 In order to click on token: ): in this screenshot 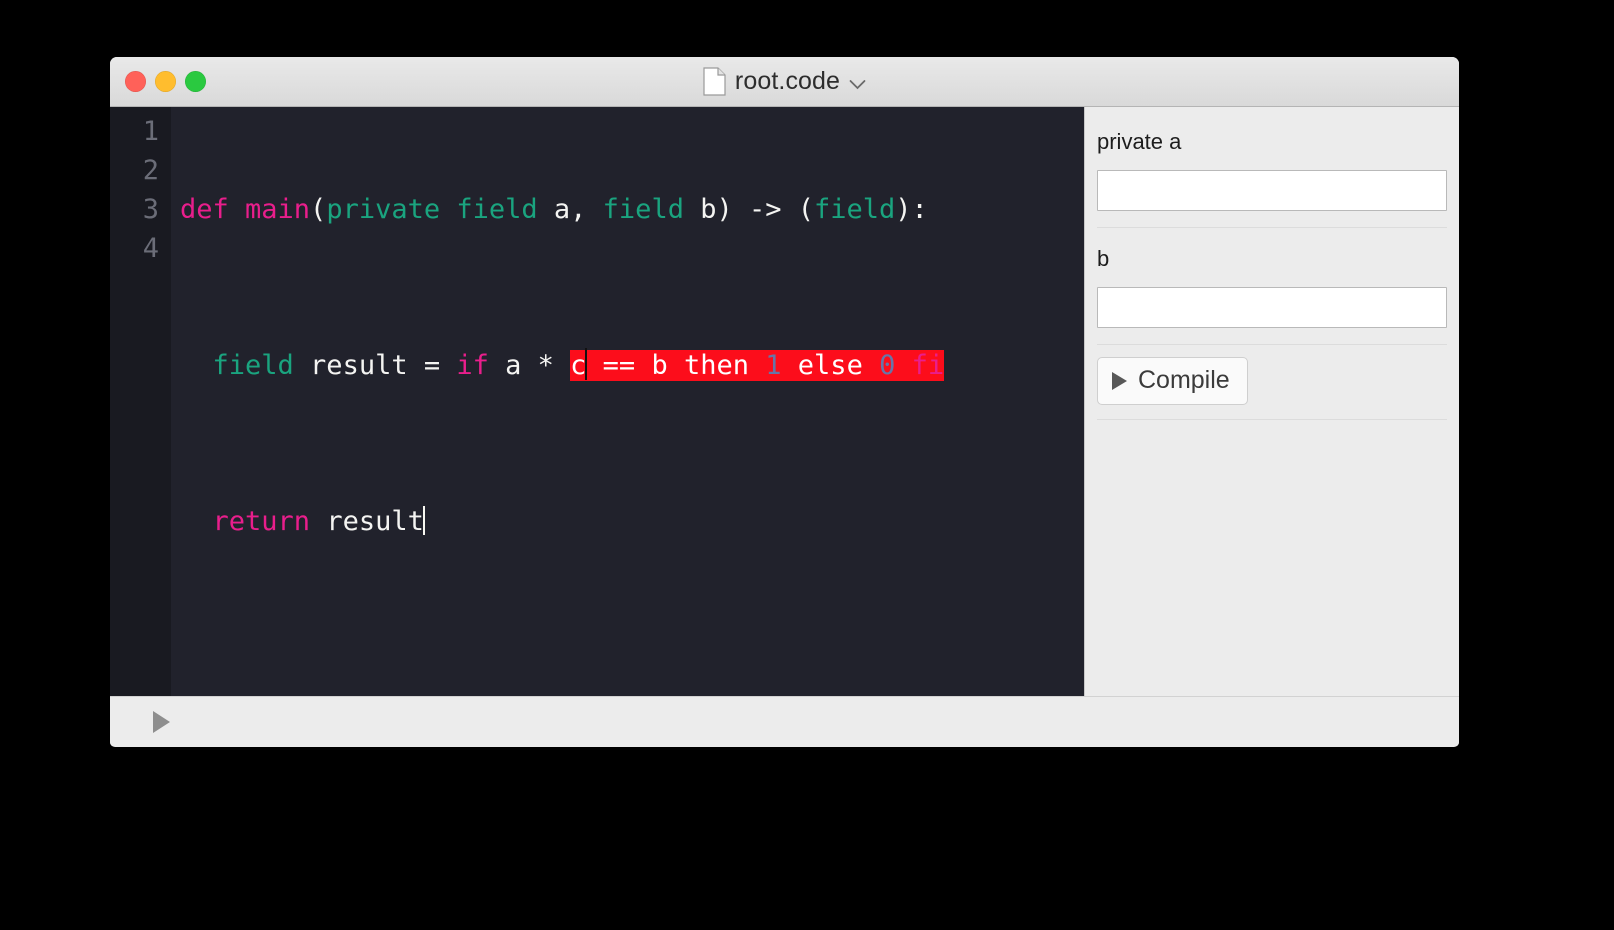, I will do `click(911, 209)`.